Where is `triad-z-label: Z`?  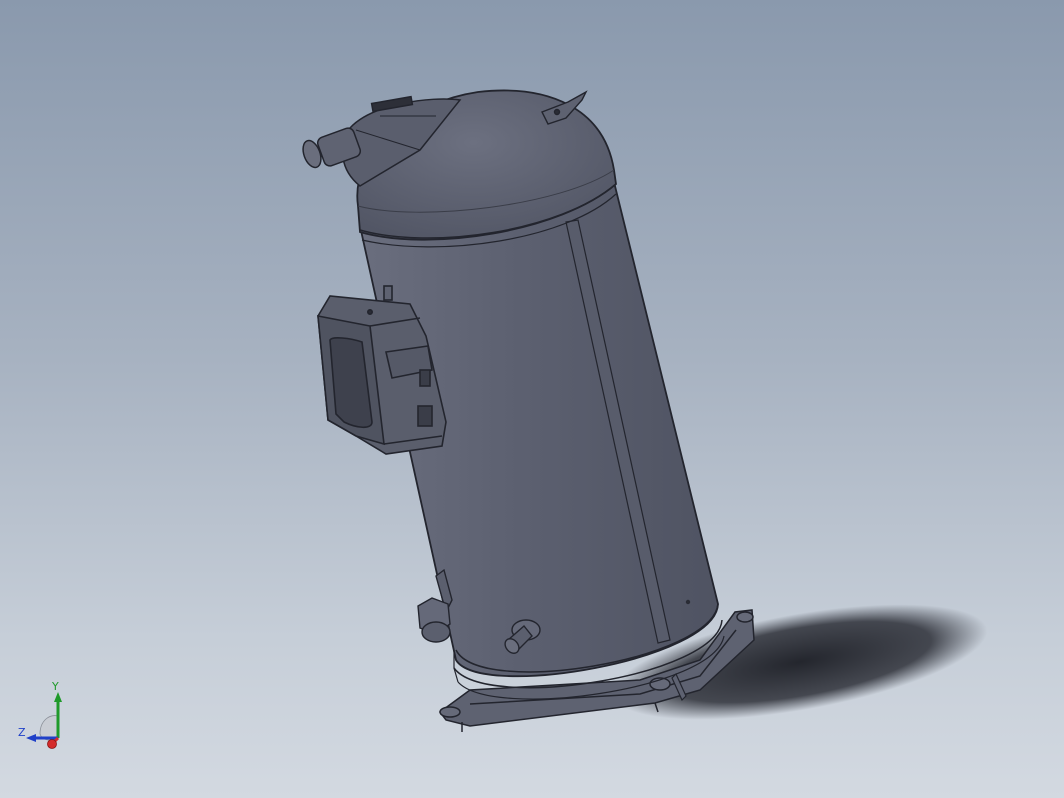 triad-z-label: Z is located at coordinates (22, 732).